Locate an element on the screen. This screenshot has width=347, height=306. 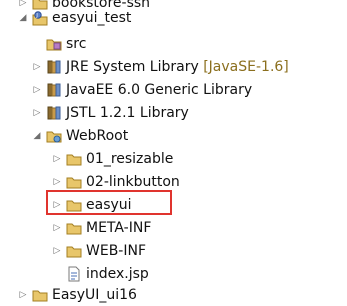
tree-item-label: EasyUI_ui16 is located at coordinates (94, 295).